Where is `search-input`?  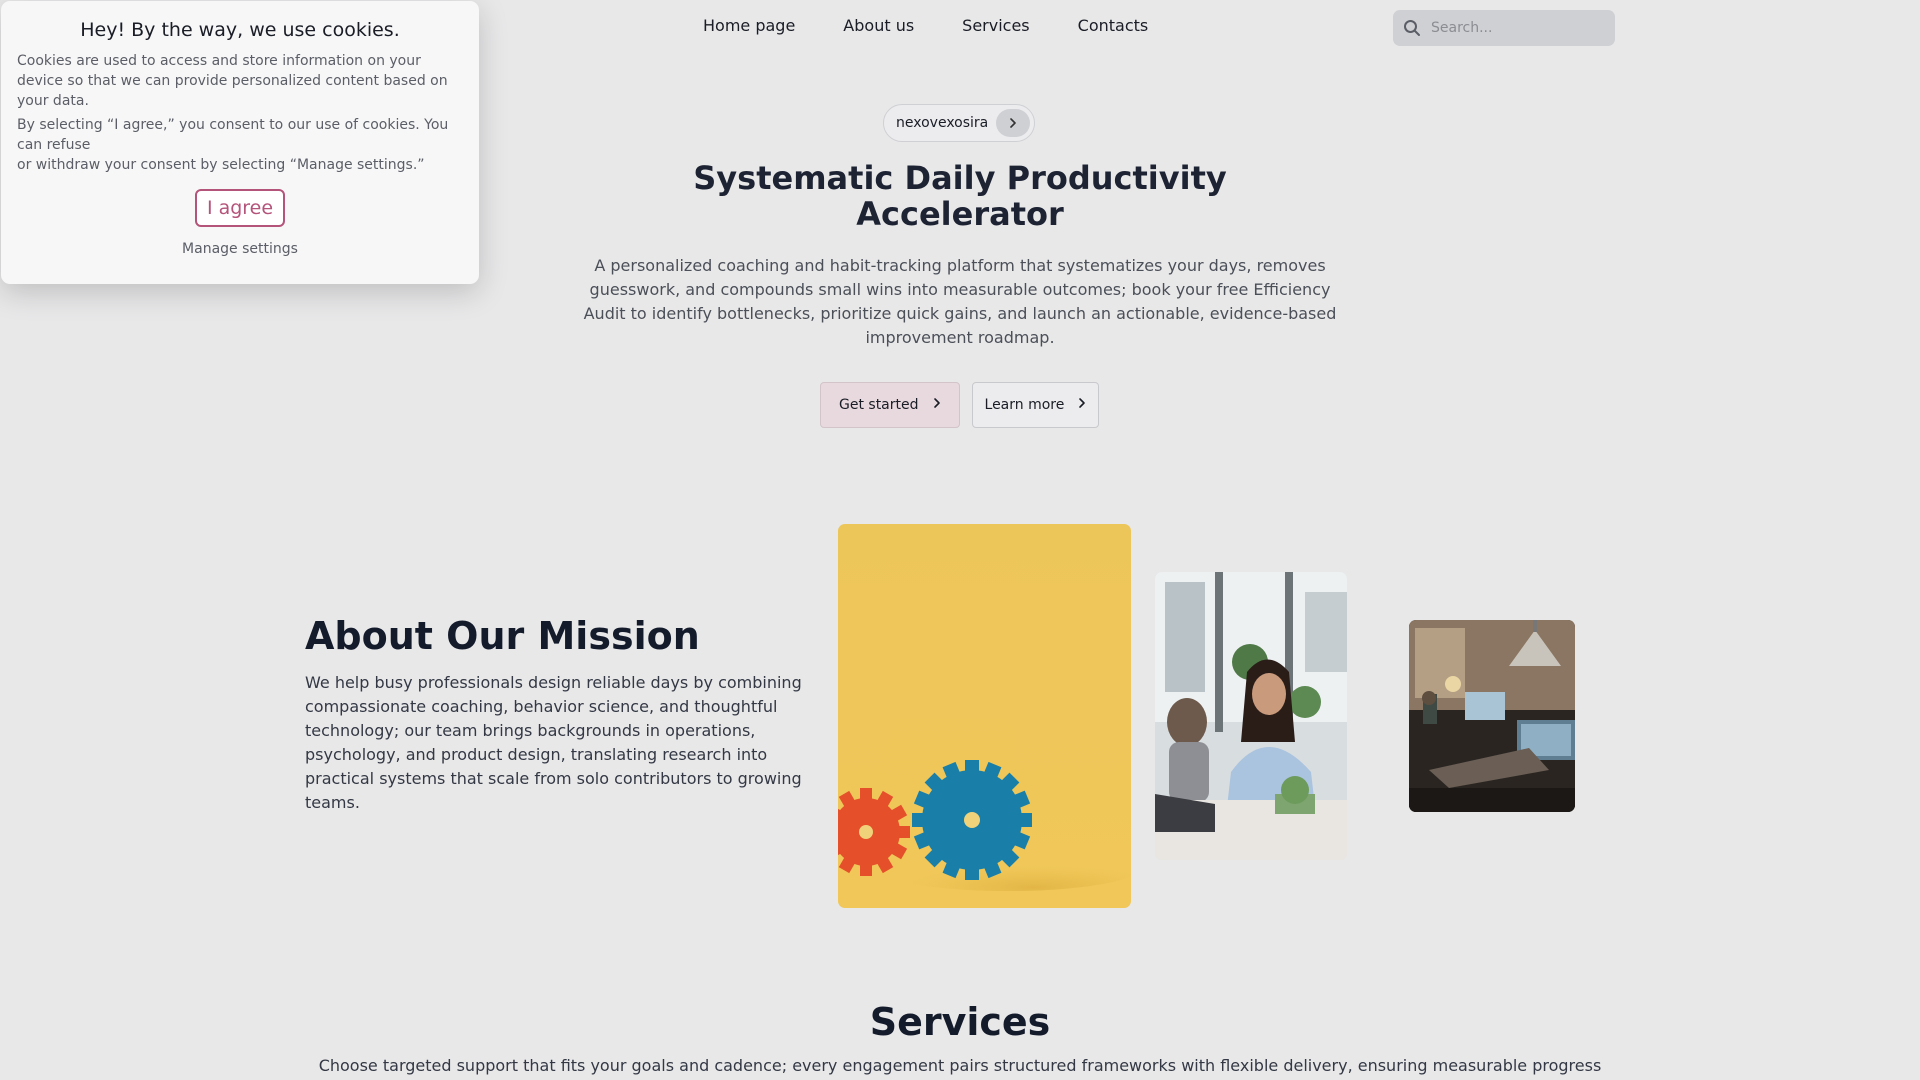 search-input is located at coordinates (1521, 28).